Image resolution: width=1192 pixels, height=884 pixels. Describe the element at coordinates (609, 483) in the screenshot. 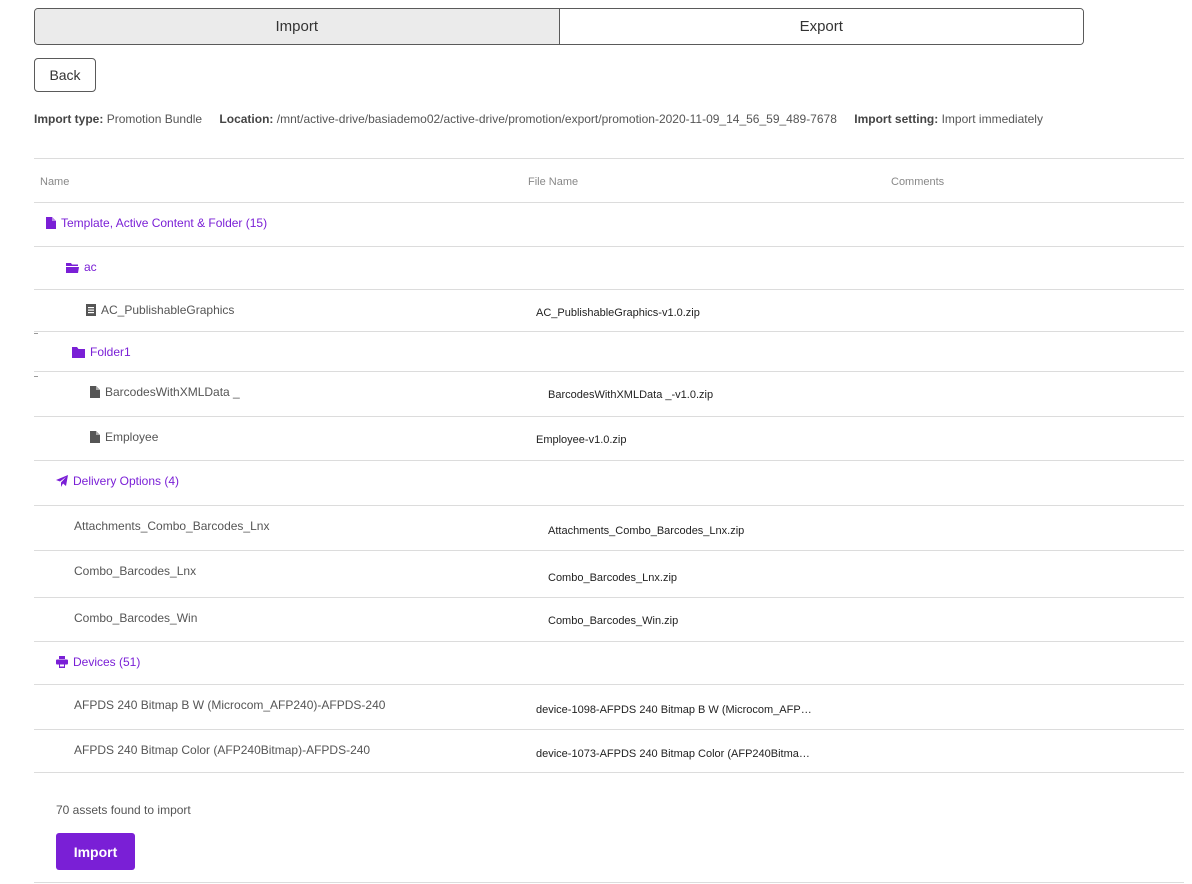

I see `table-row: Delivery Options (4)` at that location.